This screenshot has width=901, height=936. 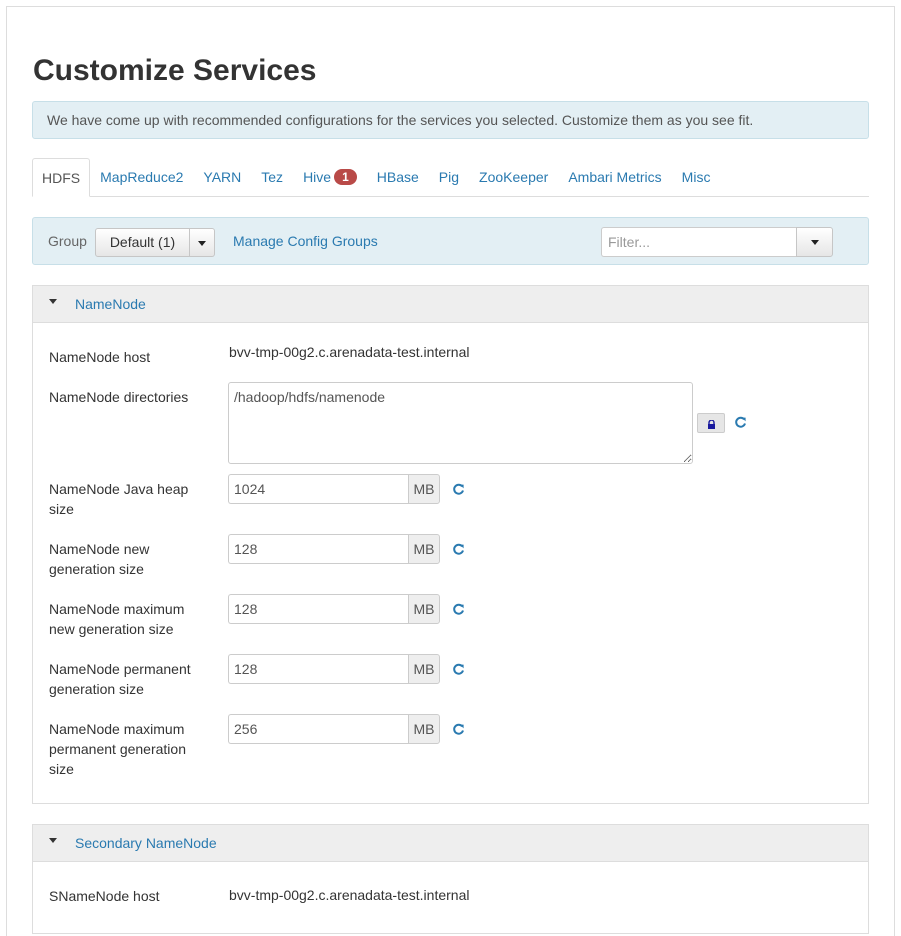 What do you see at coordinates (450, 304) in the screenshot?
I see `section-header: NameNode` at bounding box center [450, 304].